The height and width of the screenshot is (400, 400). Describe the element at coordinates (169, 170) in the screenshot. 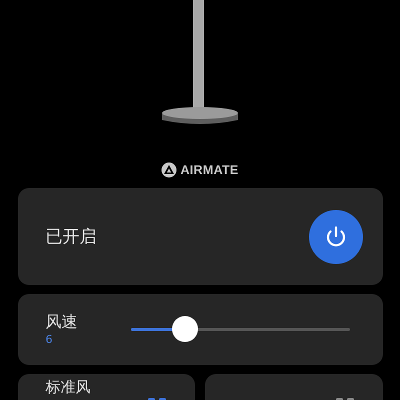

I see `logo-icon` at that location.